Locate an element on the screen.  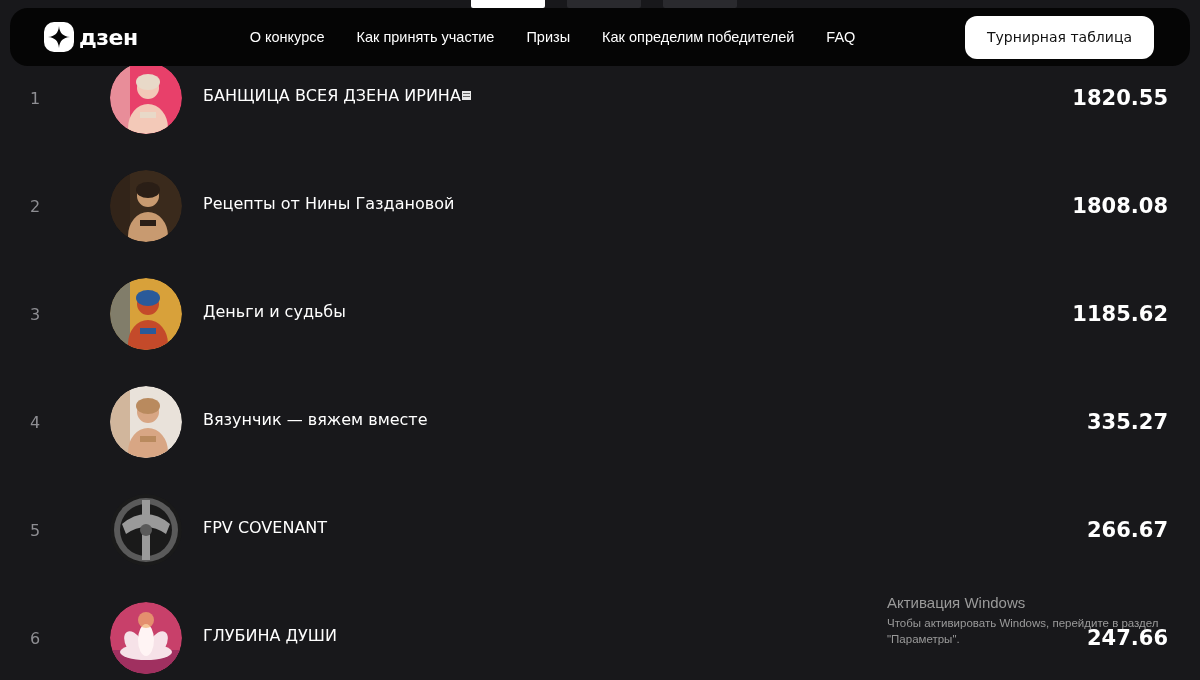
nav-link: Призы is located at coordinates (548, 37).